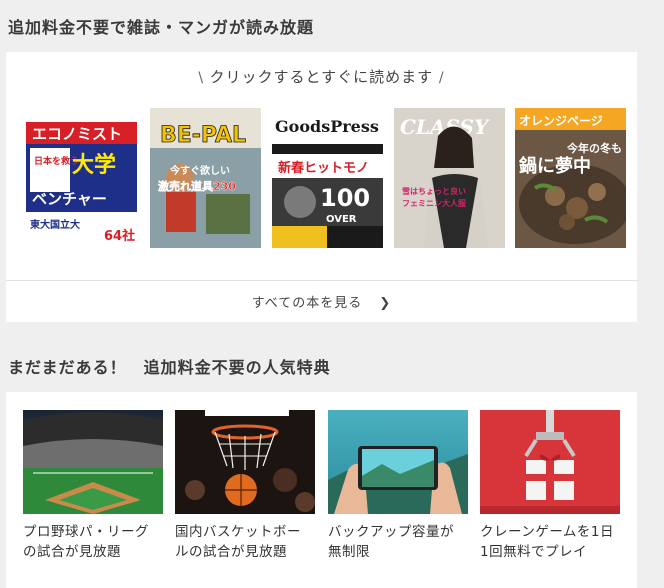 This screenshot has width=664, height=588. I want to click on divider, so click(321, 280).